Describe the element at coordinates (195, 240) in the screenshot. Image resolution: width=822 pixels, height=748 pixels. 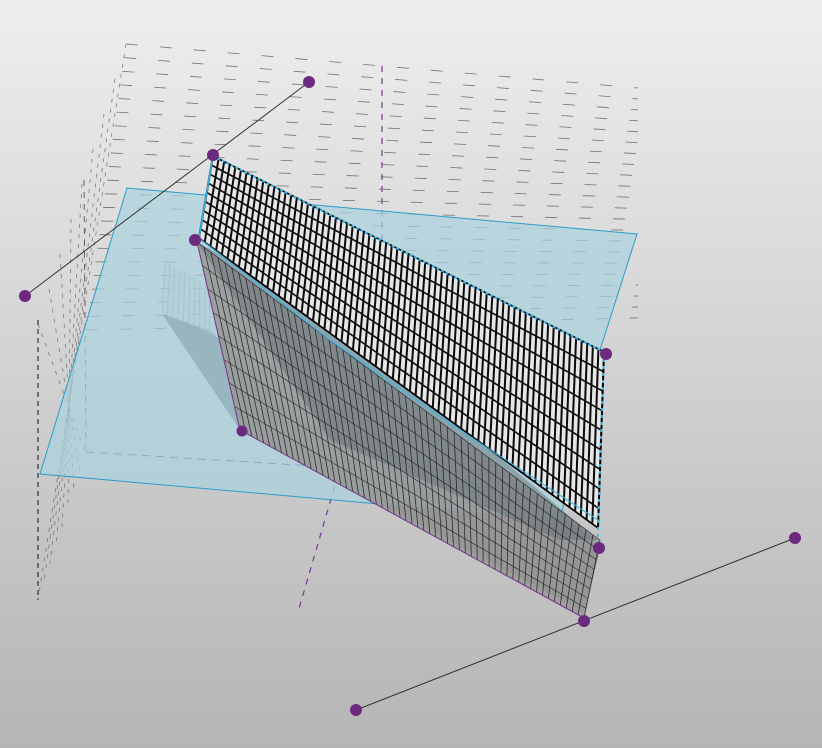
I see `control-handle-surface-mid-left` at that location.